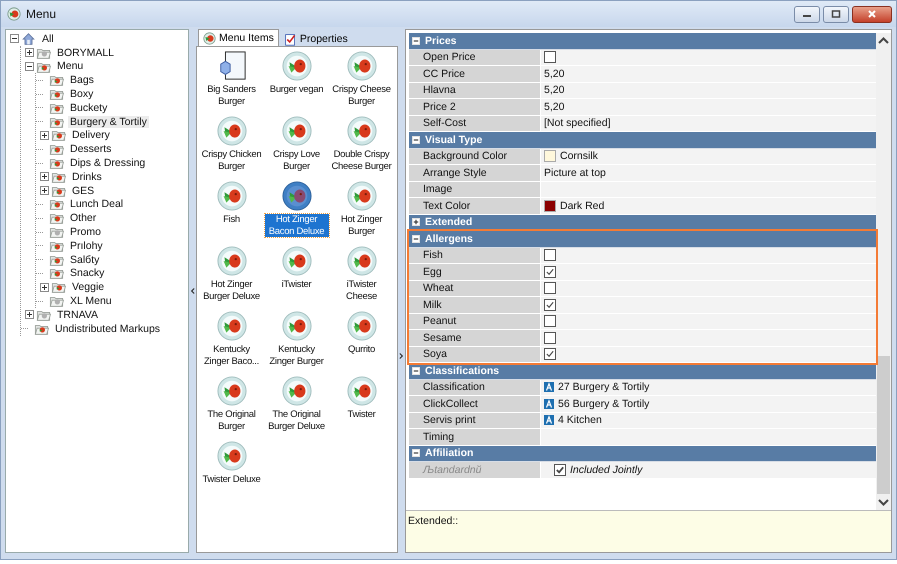 The width and height of the screenshot is (897, 564). I want to click on tab: Menu Items, so click(238, 37).